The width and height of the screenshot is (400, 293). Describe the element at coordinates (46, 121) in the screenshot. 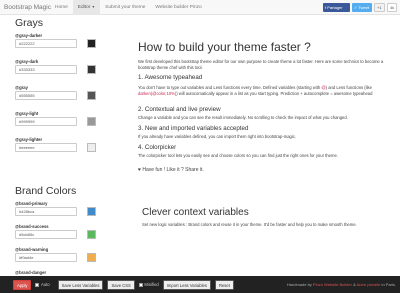

I see `var-input: #999999` at that location.